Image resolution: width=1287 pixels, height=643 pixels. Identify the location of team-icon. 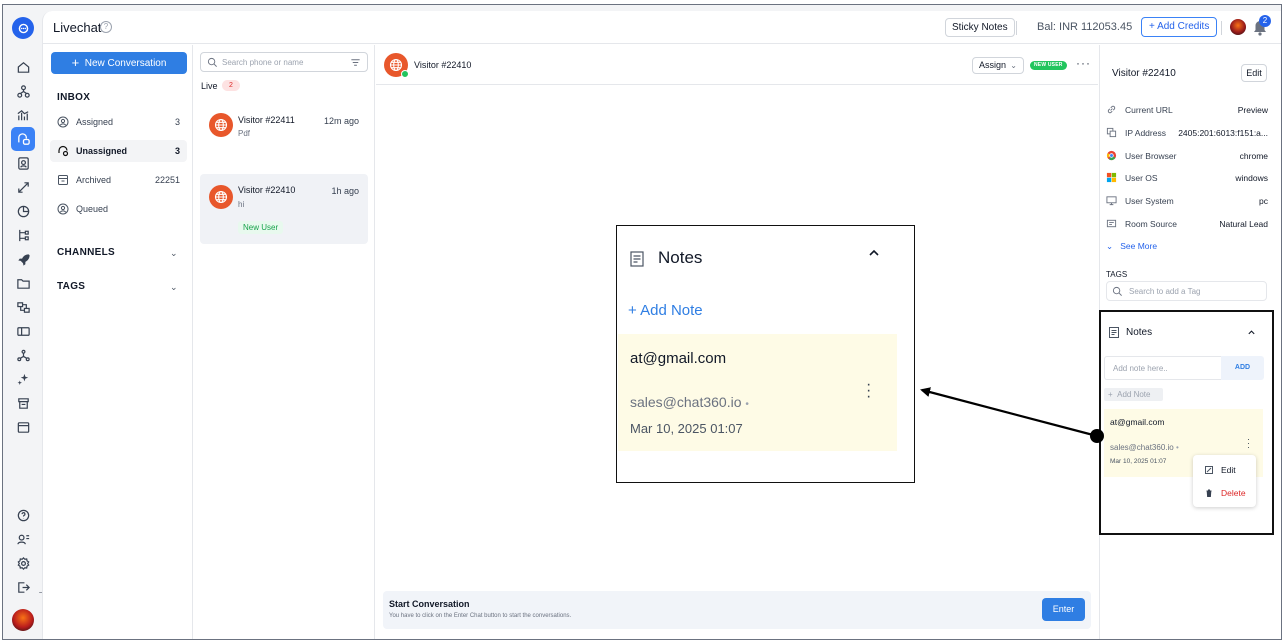
(23, 539).